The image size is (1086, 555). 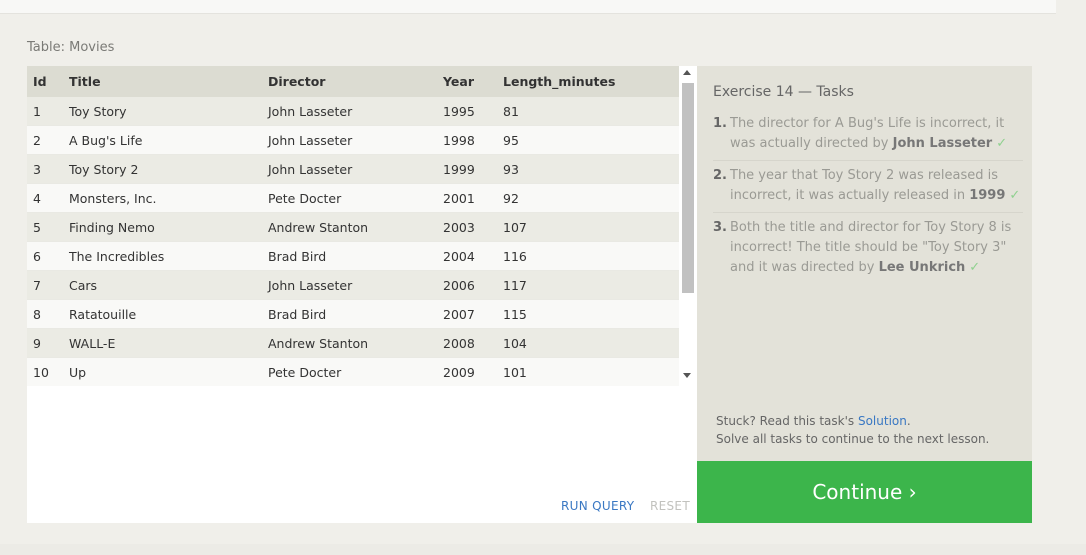 I want to click on cell-length: 115, so click(x=591, y=314).